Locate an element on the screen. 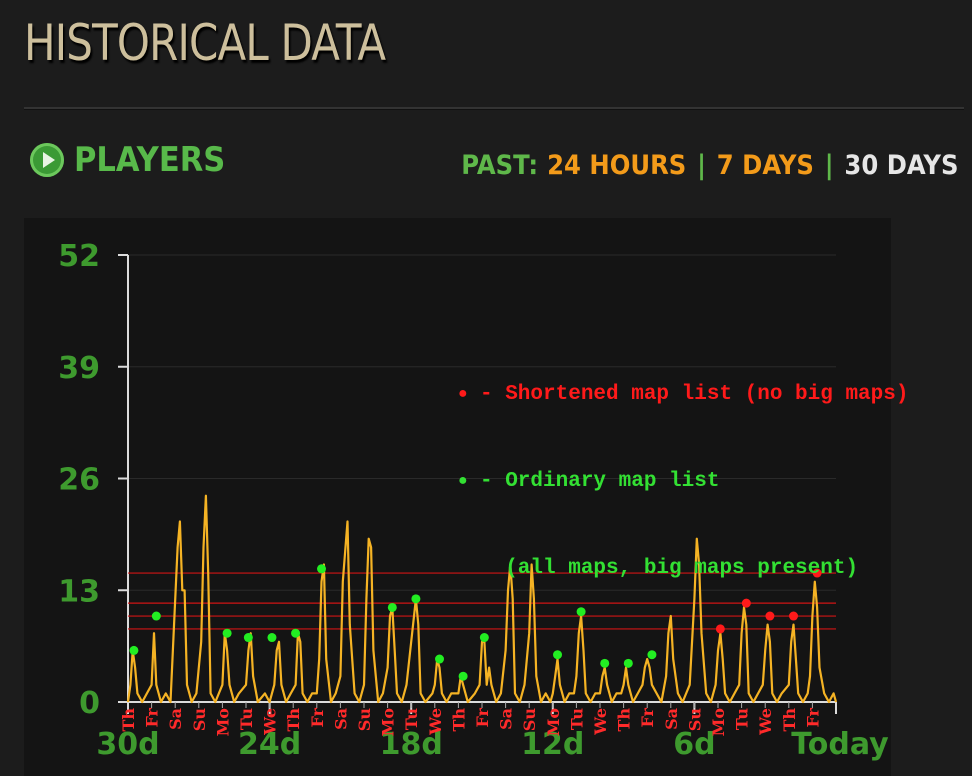  legend-item-ordinary: ● - Ordinary map list is located at coordinates (683, 481).